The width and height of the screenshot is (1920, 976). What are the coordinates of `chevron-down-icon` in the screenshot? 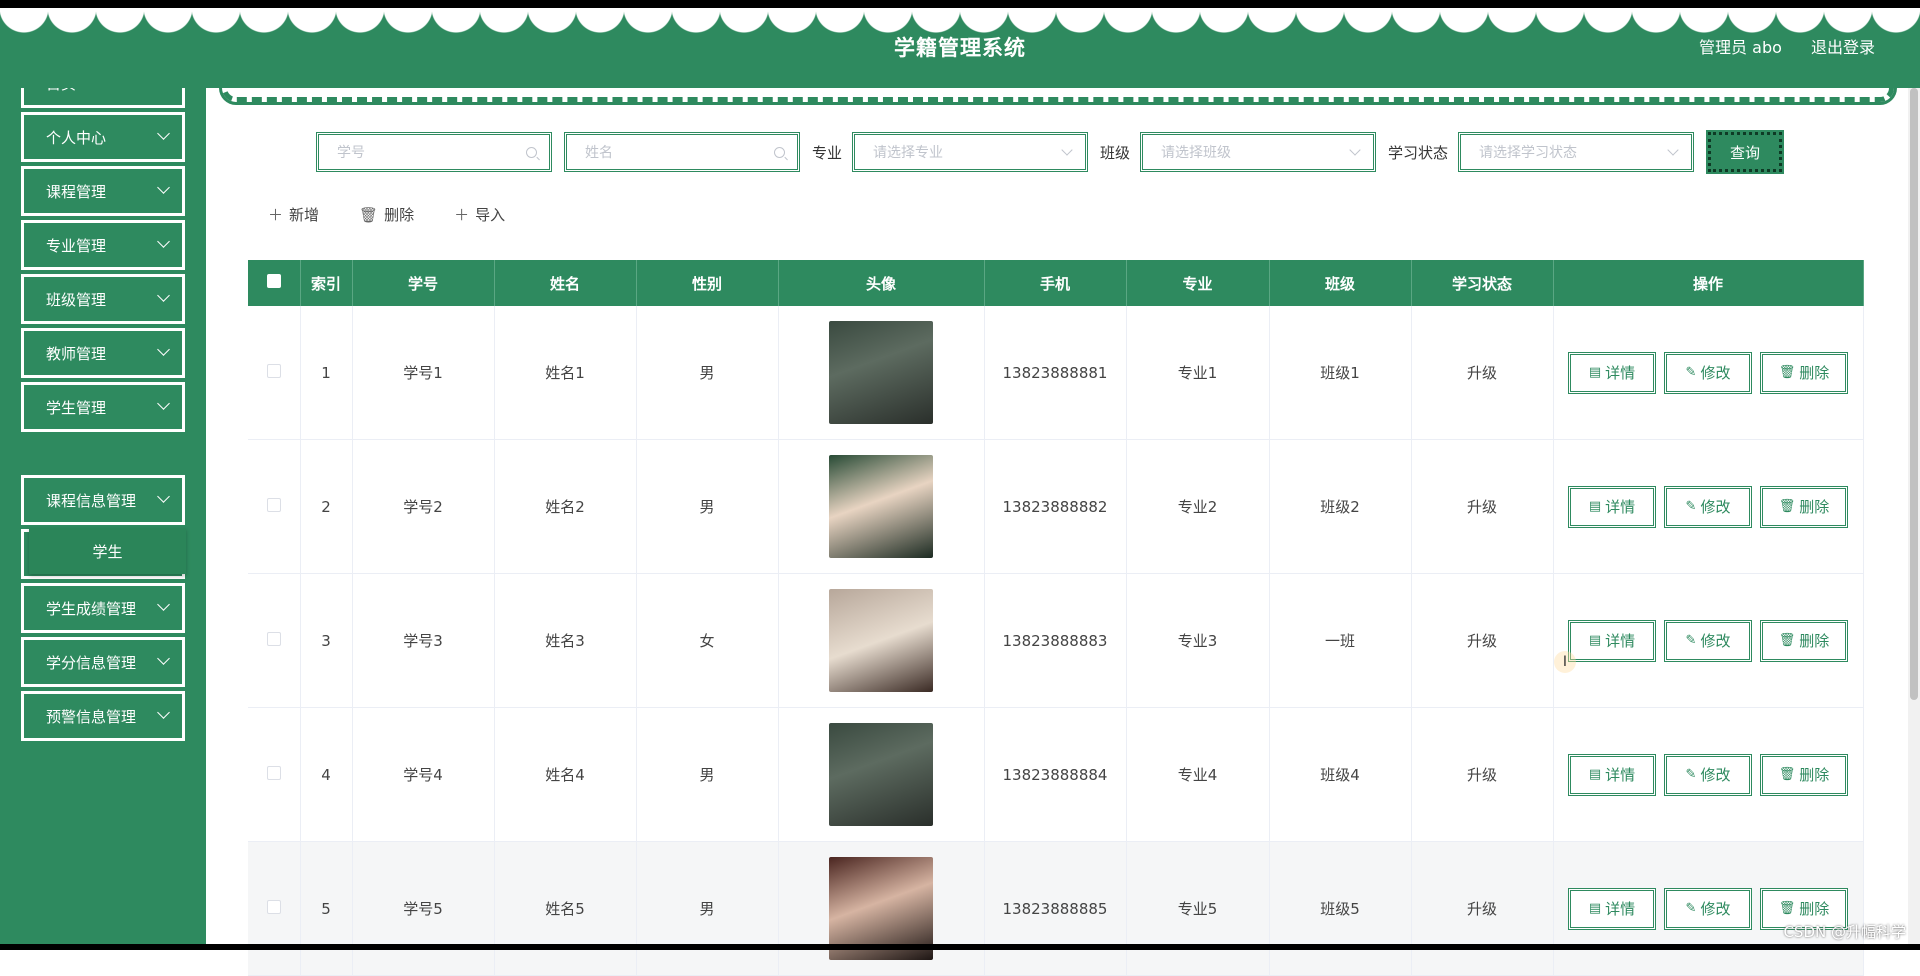 It's located at (163, 349).